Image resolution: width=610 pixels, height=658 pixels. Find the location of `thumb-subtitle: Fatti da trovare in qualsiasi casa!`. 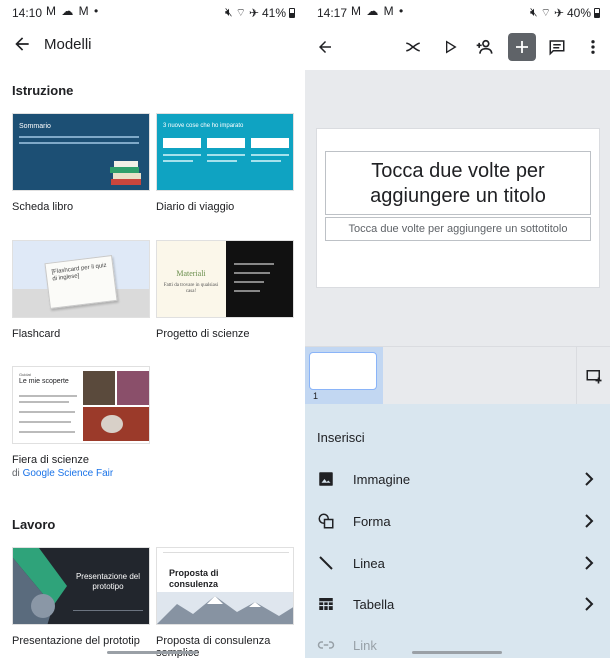

thumb-subtitle: Fatti da trovare in qualsiasi casa! is located at coordinates (191, 288).